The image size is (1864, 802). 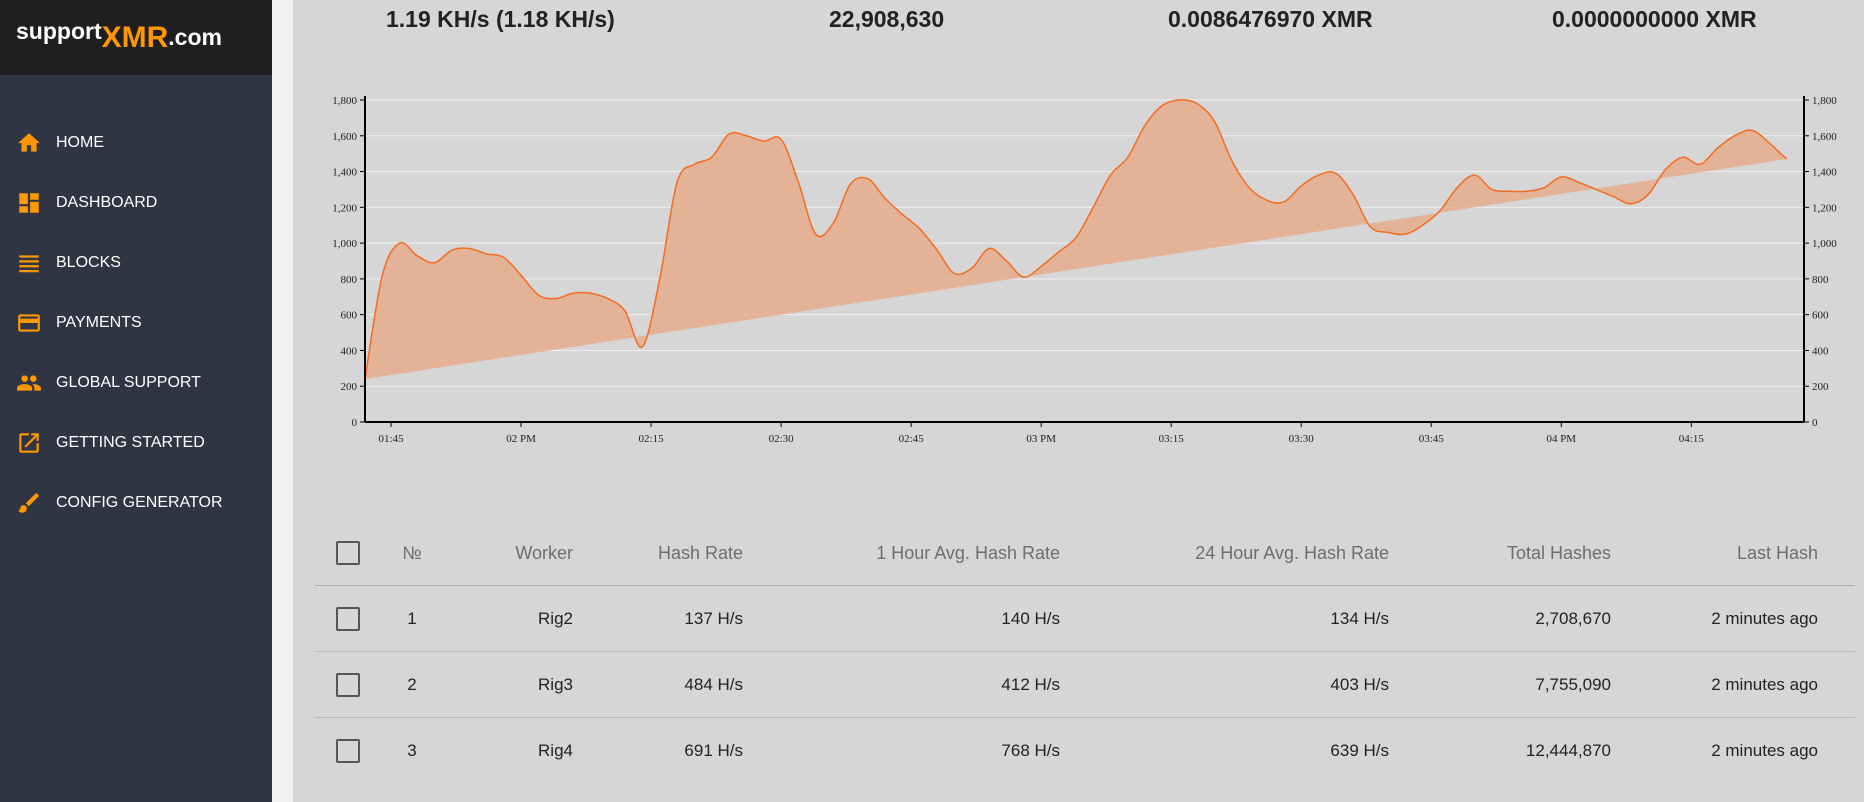 What do you see at coordinates (412, 553) in the screenshot?
I see `header-number: №` at bounding box center [412, 553].